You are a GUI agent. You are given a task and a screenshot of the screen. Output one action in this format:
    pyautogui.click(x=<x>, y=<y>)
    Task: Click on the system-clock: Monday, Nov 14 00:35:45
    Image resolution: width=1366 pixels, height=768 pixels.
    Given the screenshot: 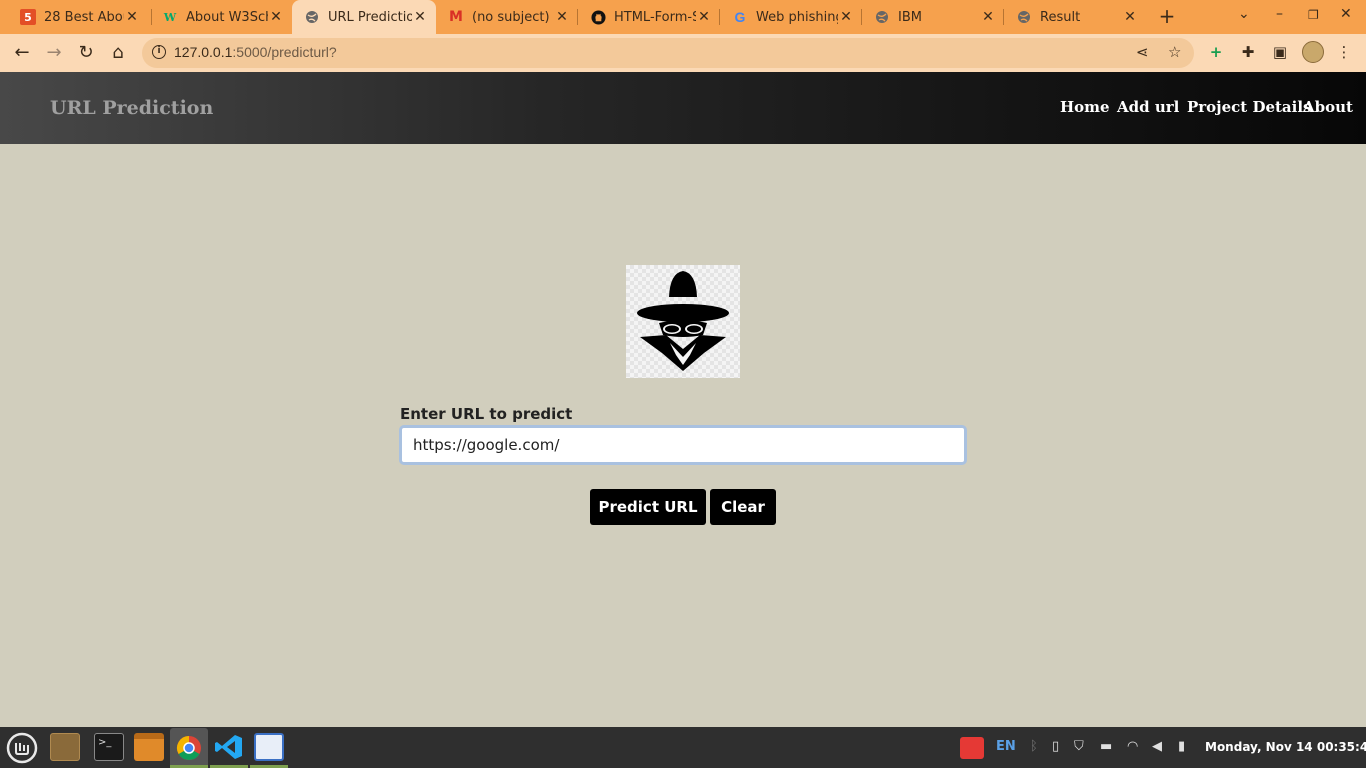 What is the action you would take?
    pyautogui.click(x=1285, y=747)
    